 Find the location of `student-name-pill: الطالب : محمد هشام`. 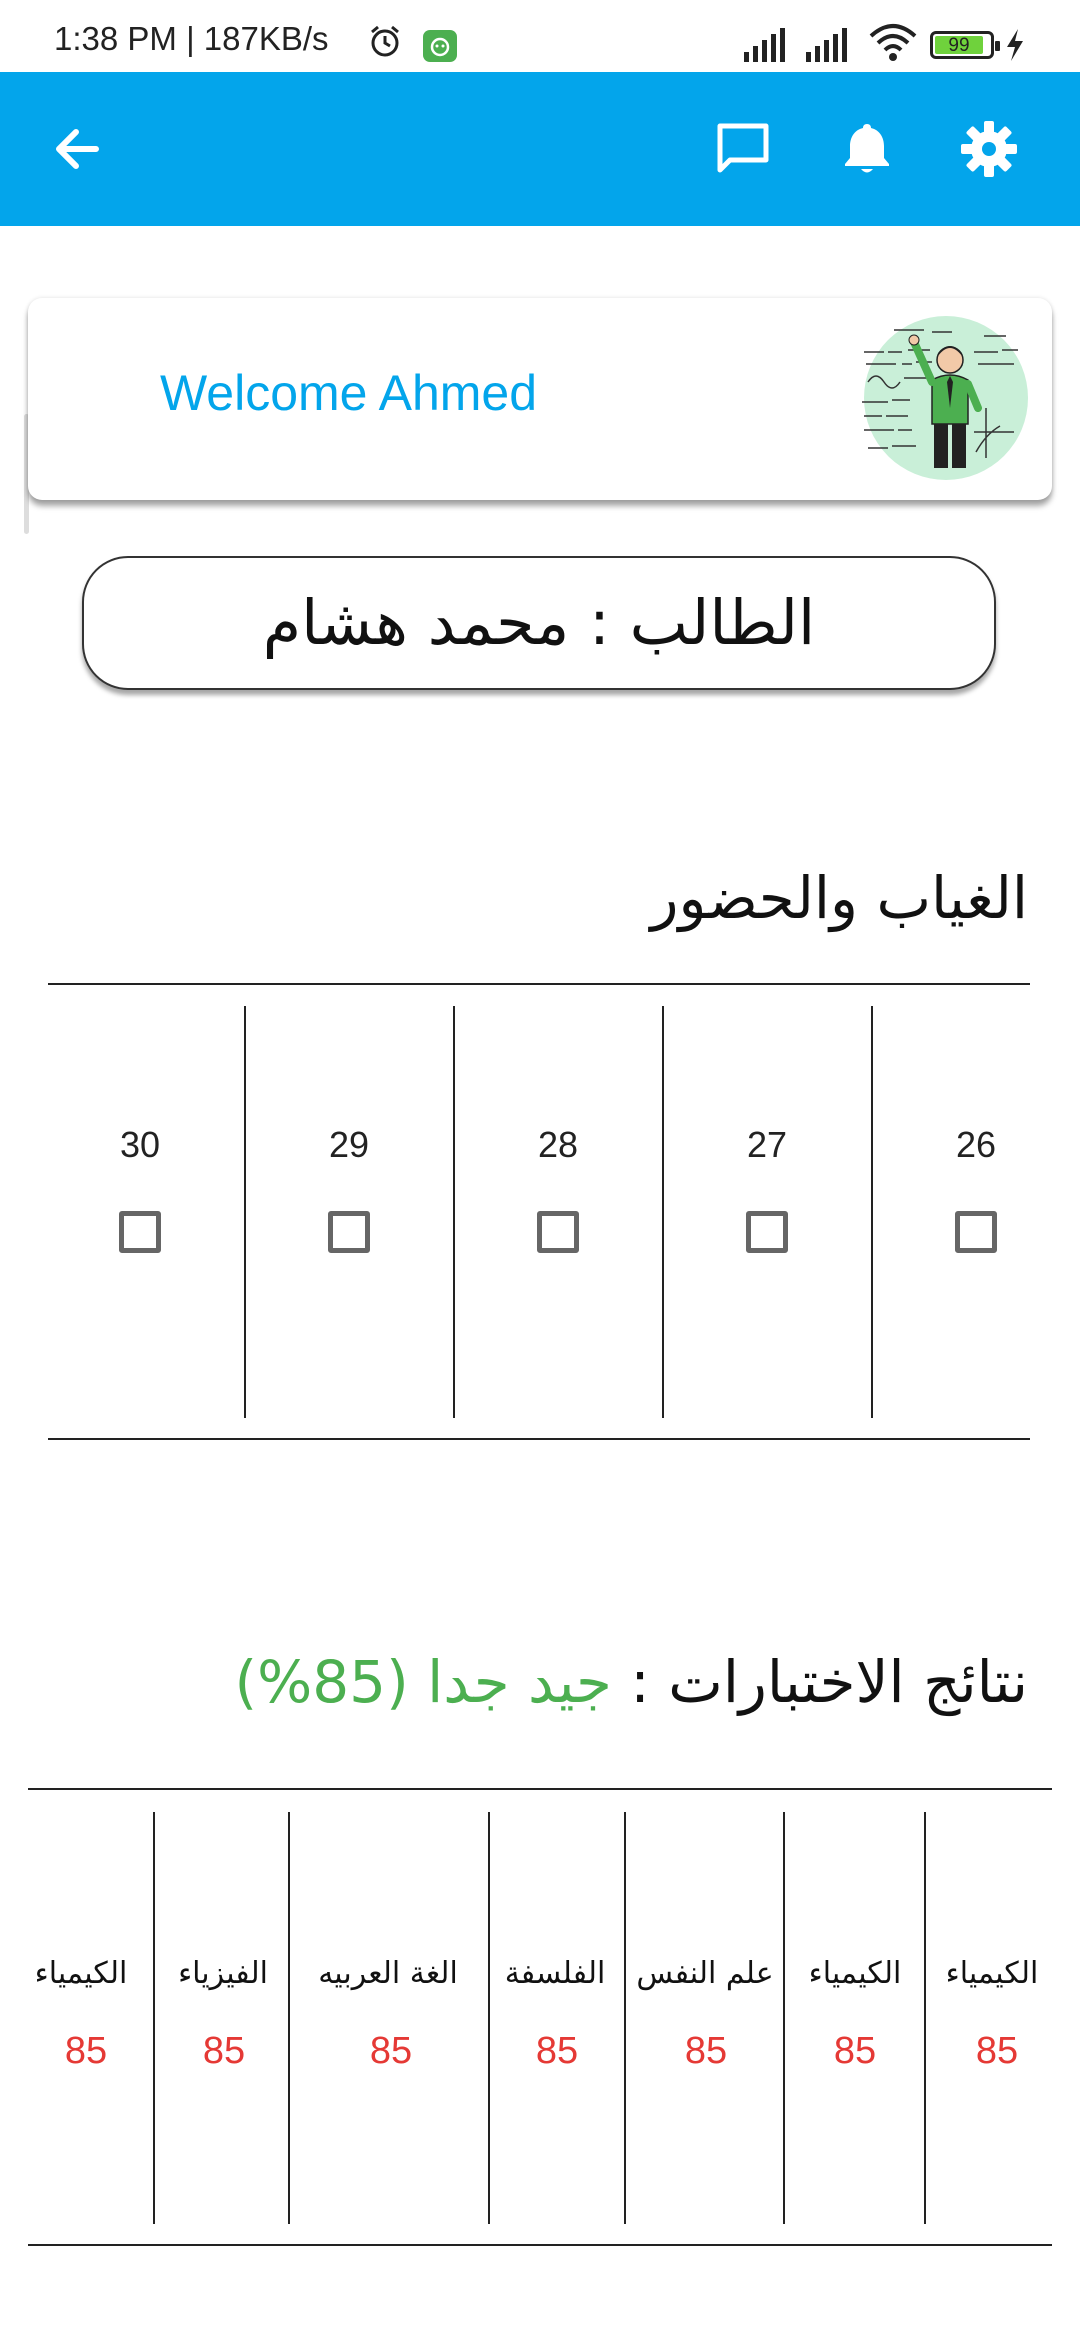

student-name-pill: الطالب : محمد هشام is located at coordinates (539, 623).